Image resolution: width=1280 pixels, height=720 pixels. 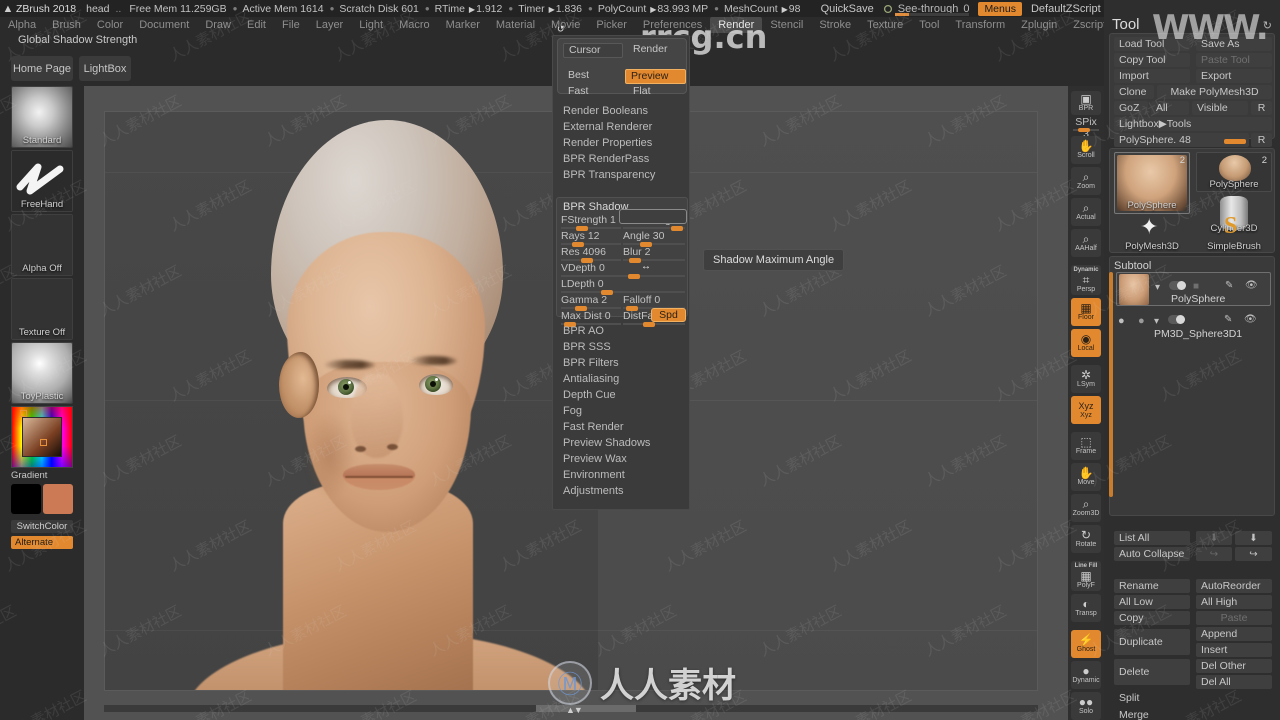 I want to click on subtool-row-polysphere: ▾ ■ ✎ 👁 PolySphere, so click(x=1193, y=289).